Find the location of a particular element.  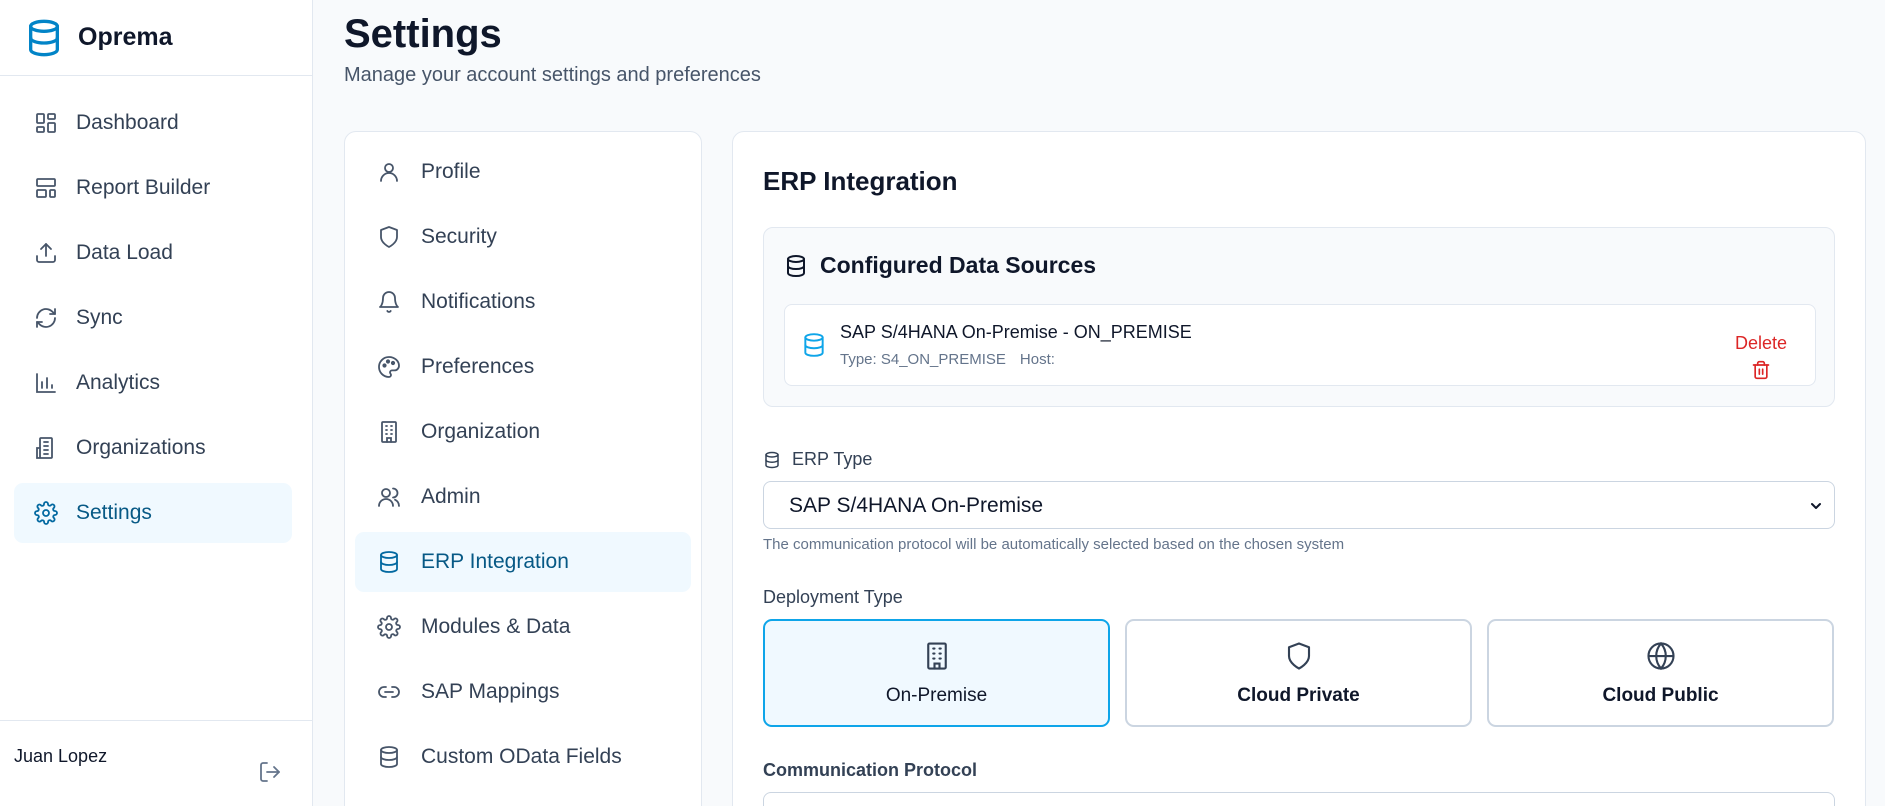

trash-icon is located at coordinates (1761, 370).